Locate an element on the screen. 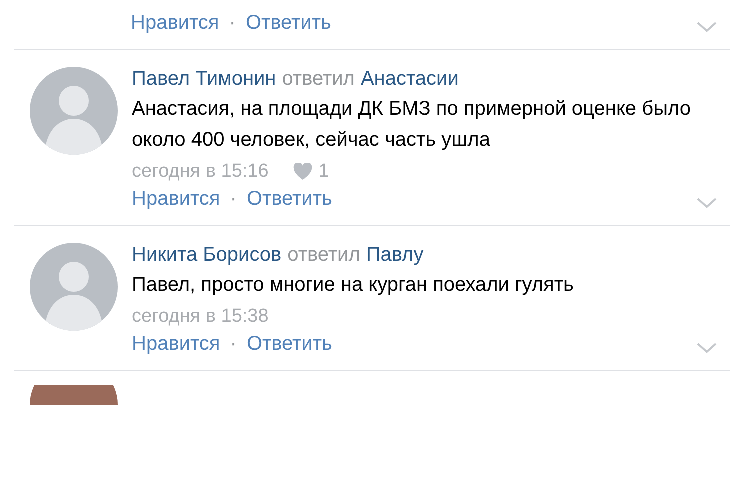 Image resolution: width=730 pixels, height=485 pixels. author-name: Никита Борисов is located at coordinates (207, 255).